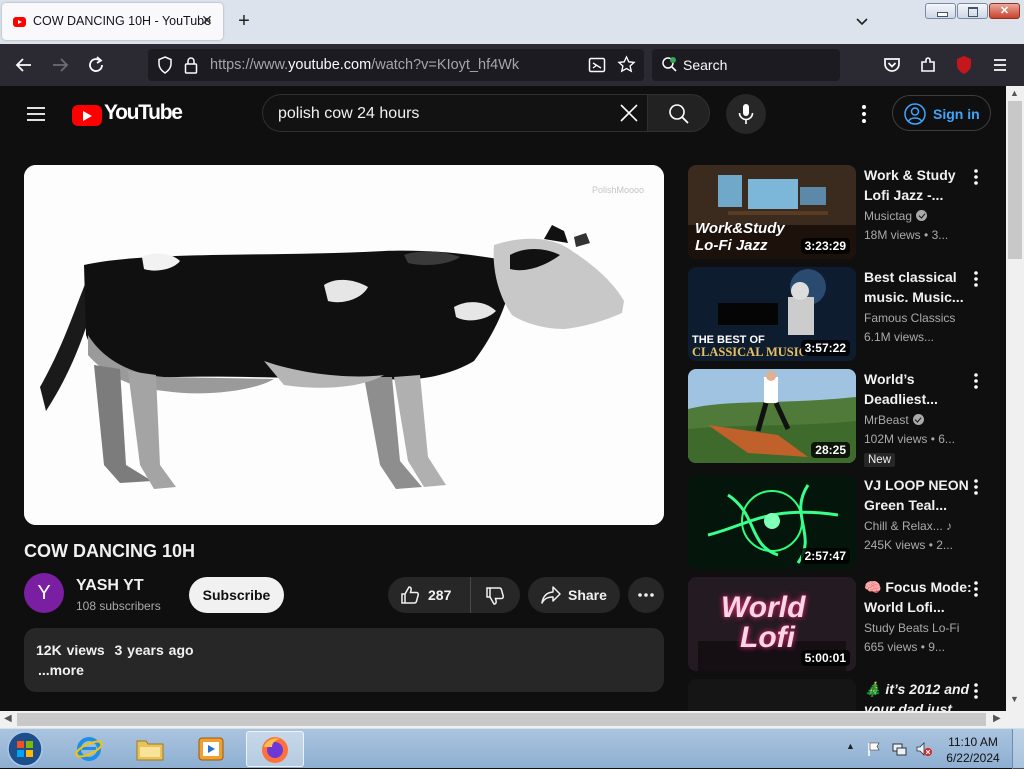 This screenshot has height=769, width=1024. What do you see at coordinates (597, 65) in the screenshot?
I see `reader-view-icon` at bounding box center [597, 65].